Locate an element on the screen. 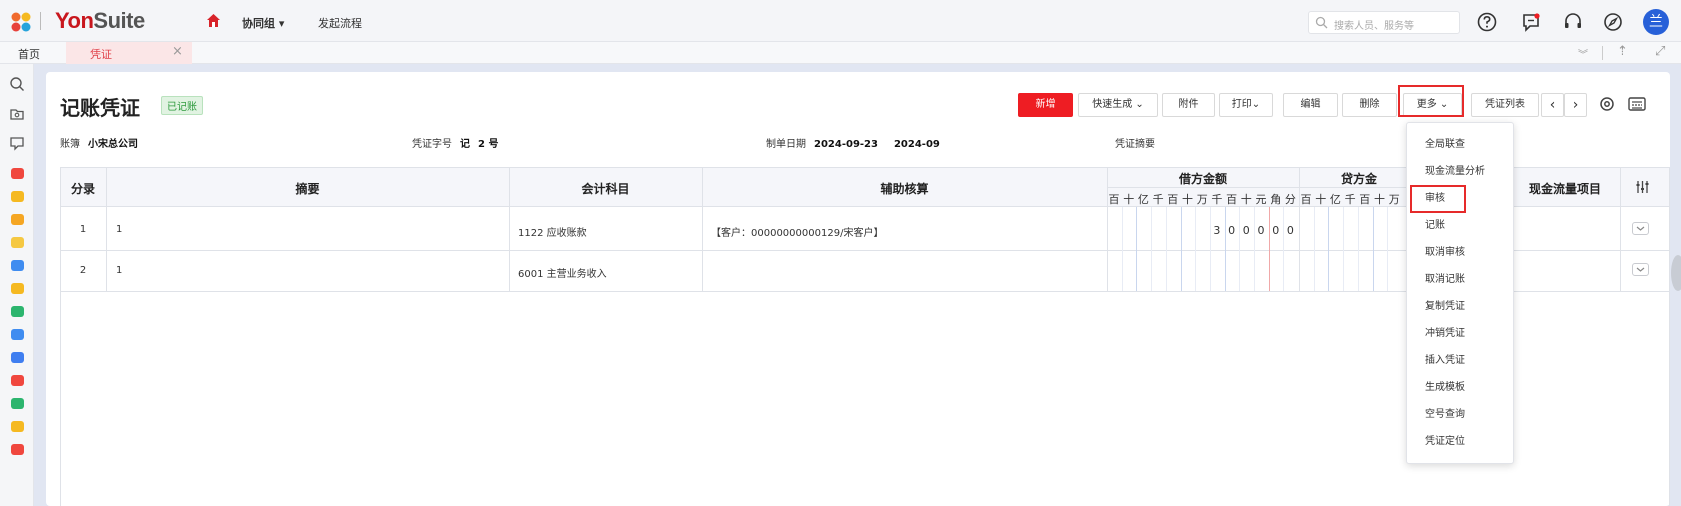 Image resolution: width=1681 pixels, height=506 pixels. link-icon is located at coordinates (1607, 104).